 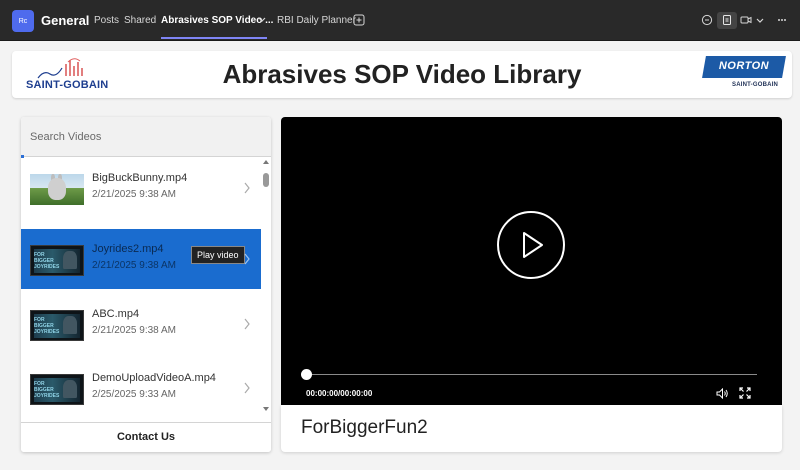 What do you see at coordinates (266, 409) in the screenshot?
I see `scroll-down-arrow-icon` at bounding box center [266, 409].